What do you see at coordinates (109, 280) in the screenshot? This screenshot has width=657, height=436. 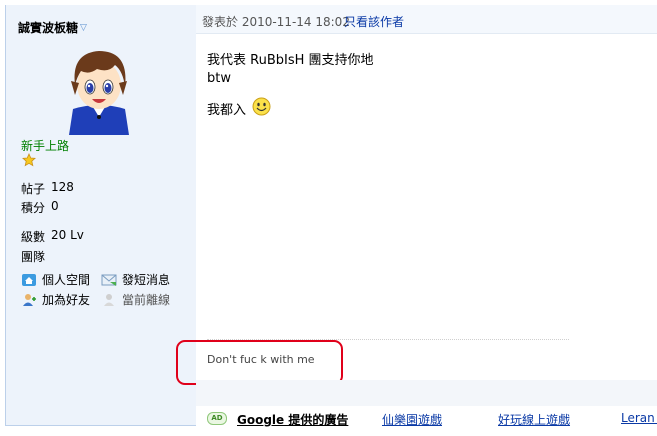 I see `message-icon` at bounding box center [109, 280].